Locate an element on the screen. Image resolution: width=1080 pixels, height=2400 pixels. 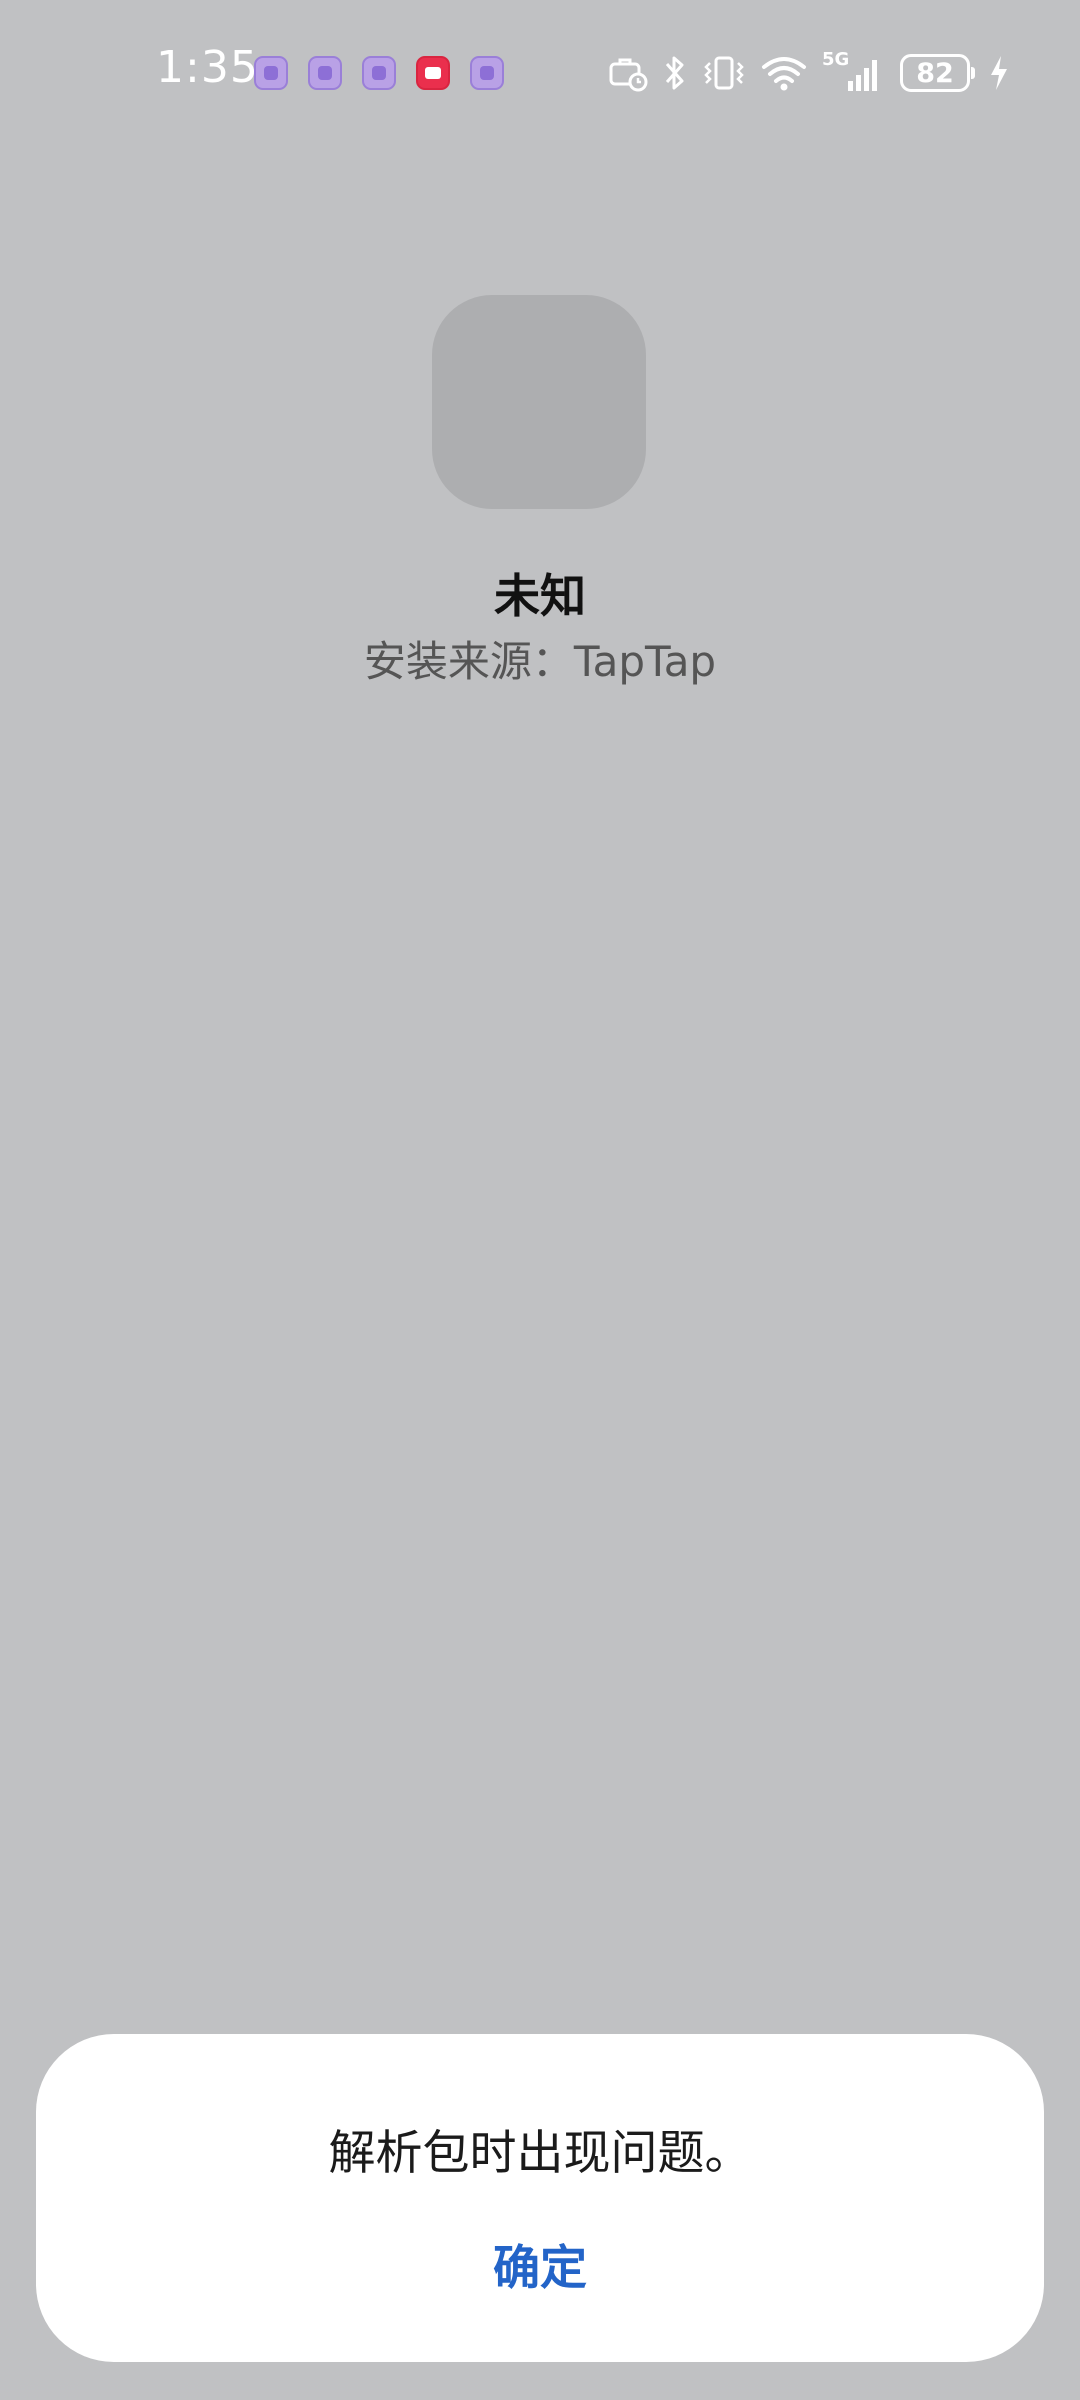
system-icons: 5G 82 is located at coordinates (809, 72).